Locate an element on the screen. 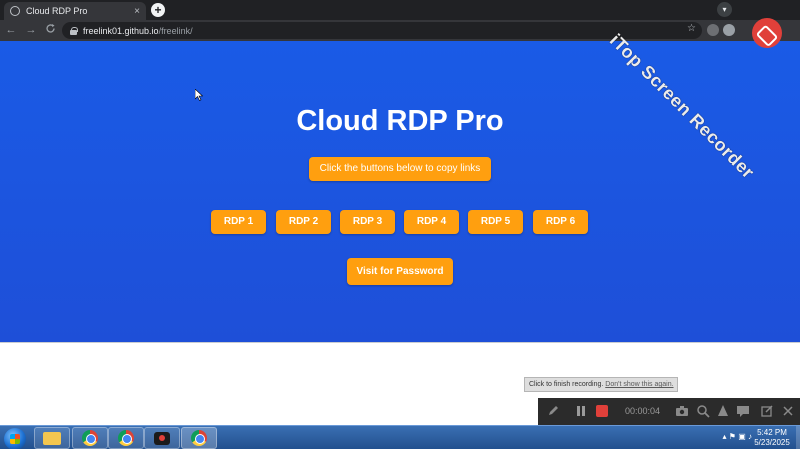 Image resolution: width=800 pixels, height=449 pixels. taskbar-screen-recorder is located at coordinates (162, 438).